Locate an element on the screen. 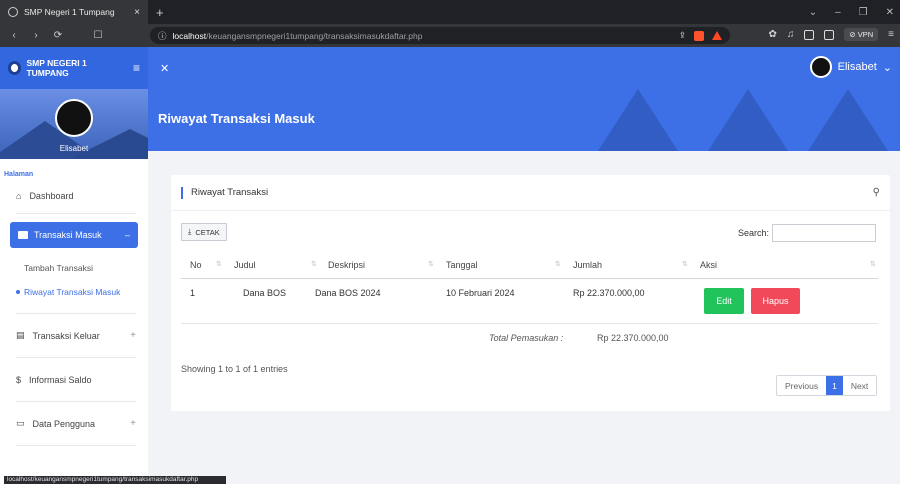 The image size is (900, 484). sidebar-item-data-pengguna: ▭ Data Pengguna + is located at coordinates (76, 424).